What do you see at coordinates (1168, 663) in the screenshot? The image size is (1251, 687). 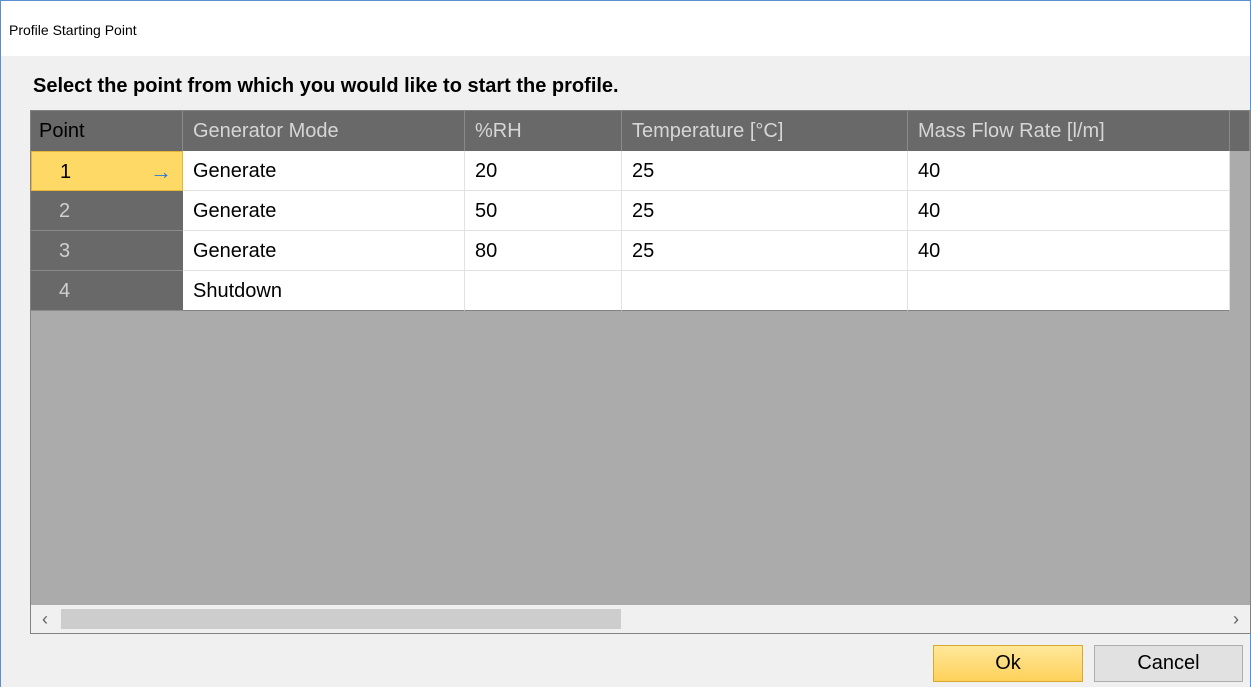 I see `cancel-button: Cancel` at bounding box center [1168, 663].